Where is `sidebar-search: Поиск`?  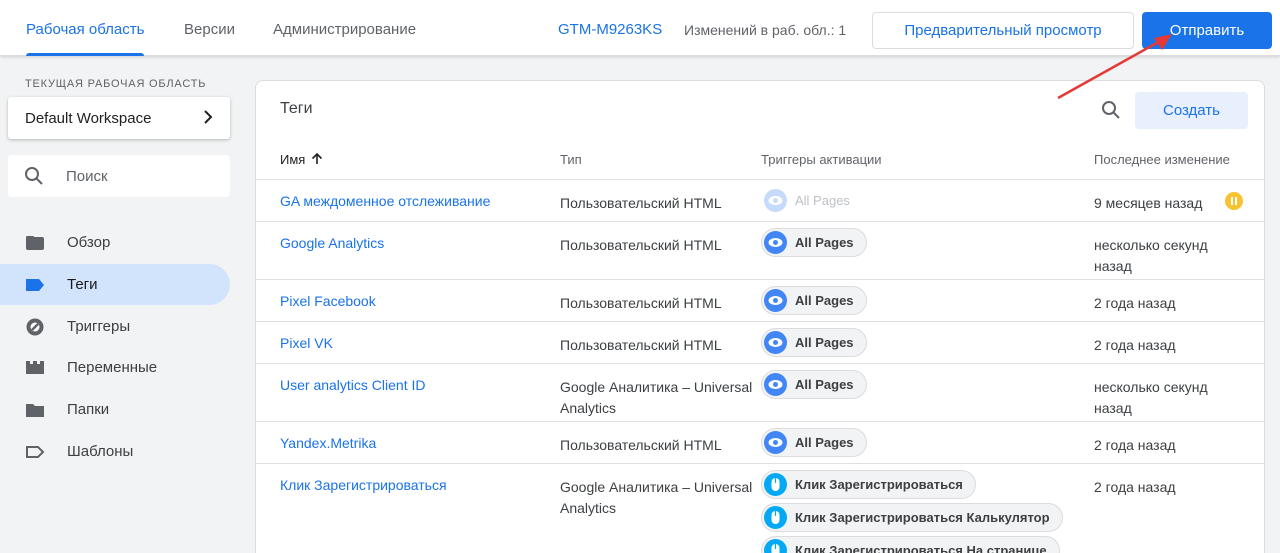 sidebar-search: Поиск is located at coordinates (119, 176).